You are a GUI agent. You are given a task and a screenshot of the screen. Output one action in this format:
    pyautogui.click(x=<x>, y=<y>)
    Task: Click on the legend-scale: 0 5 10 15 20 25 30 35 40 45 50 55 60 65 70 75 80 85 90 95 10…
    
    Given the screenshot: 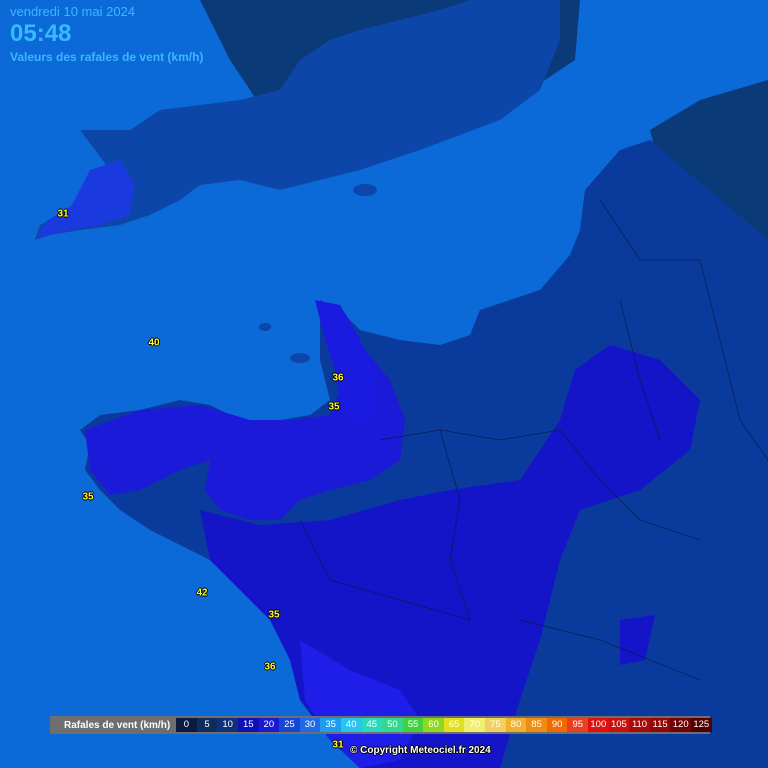 What is the action you would take?
    pyautogui.click(x=444, y=725)
    